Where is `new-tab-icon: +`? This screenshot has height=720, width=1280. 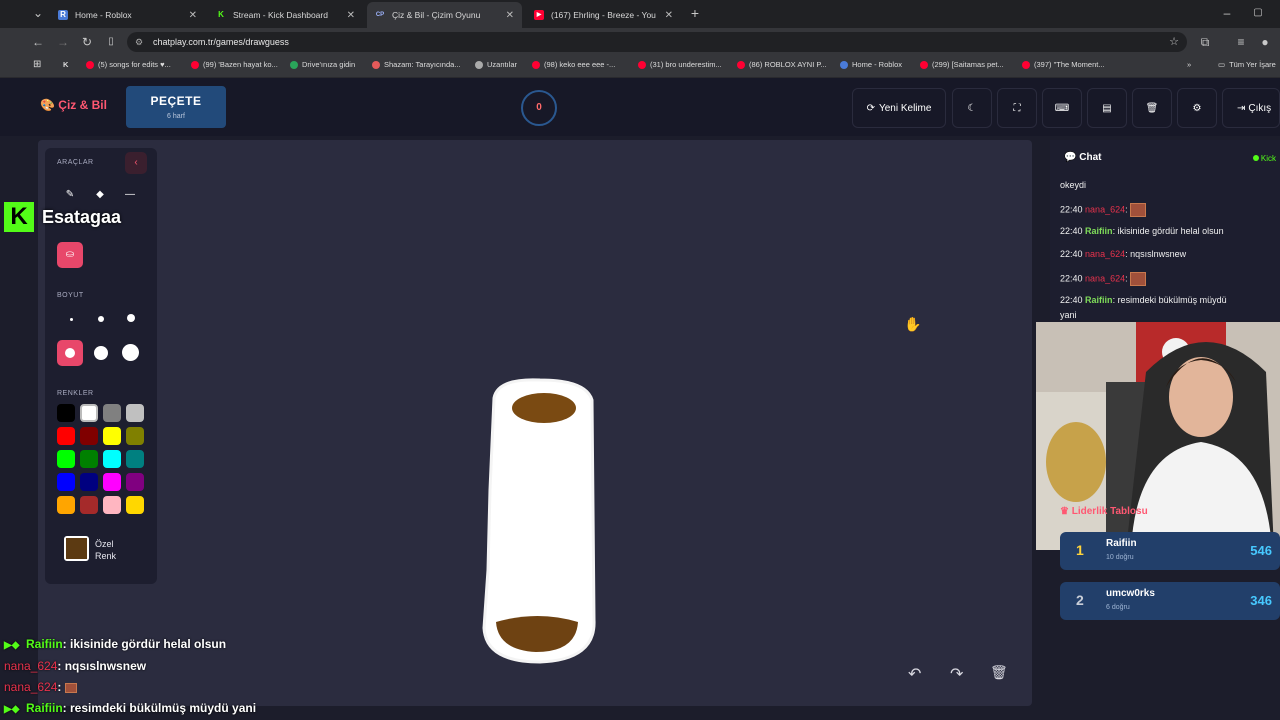
new-tab-icon: + is located at coordinates (695, 13).